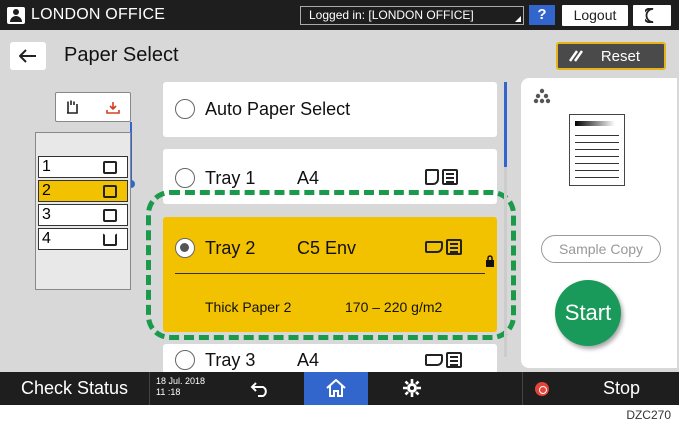 The image size is (679, 427). I want to click on preview-gradient, so click(595, 123).